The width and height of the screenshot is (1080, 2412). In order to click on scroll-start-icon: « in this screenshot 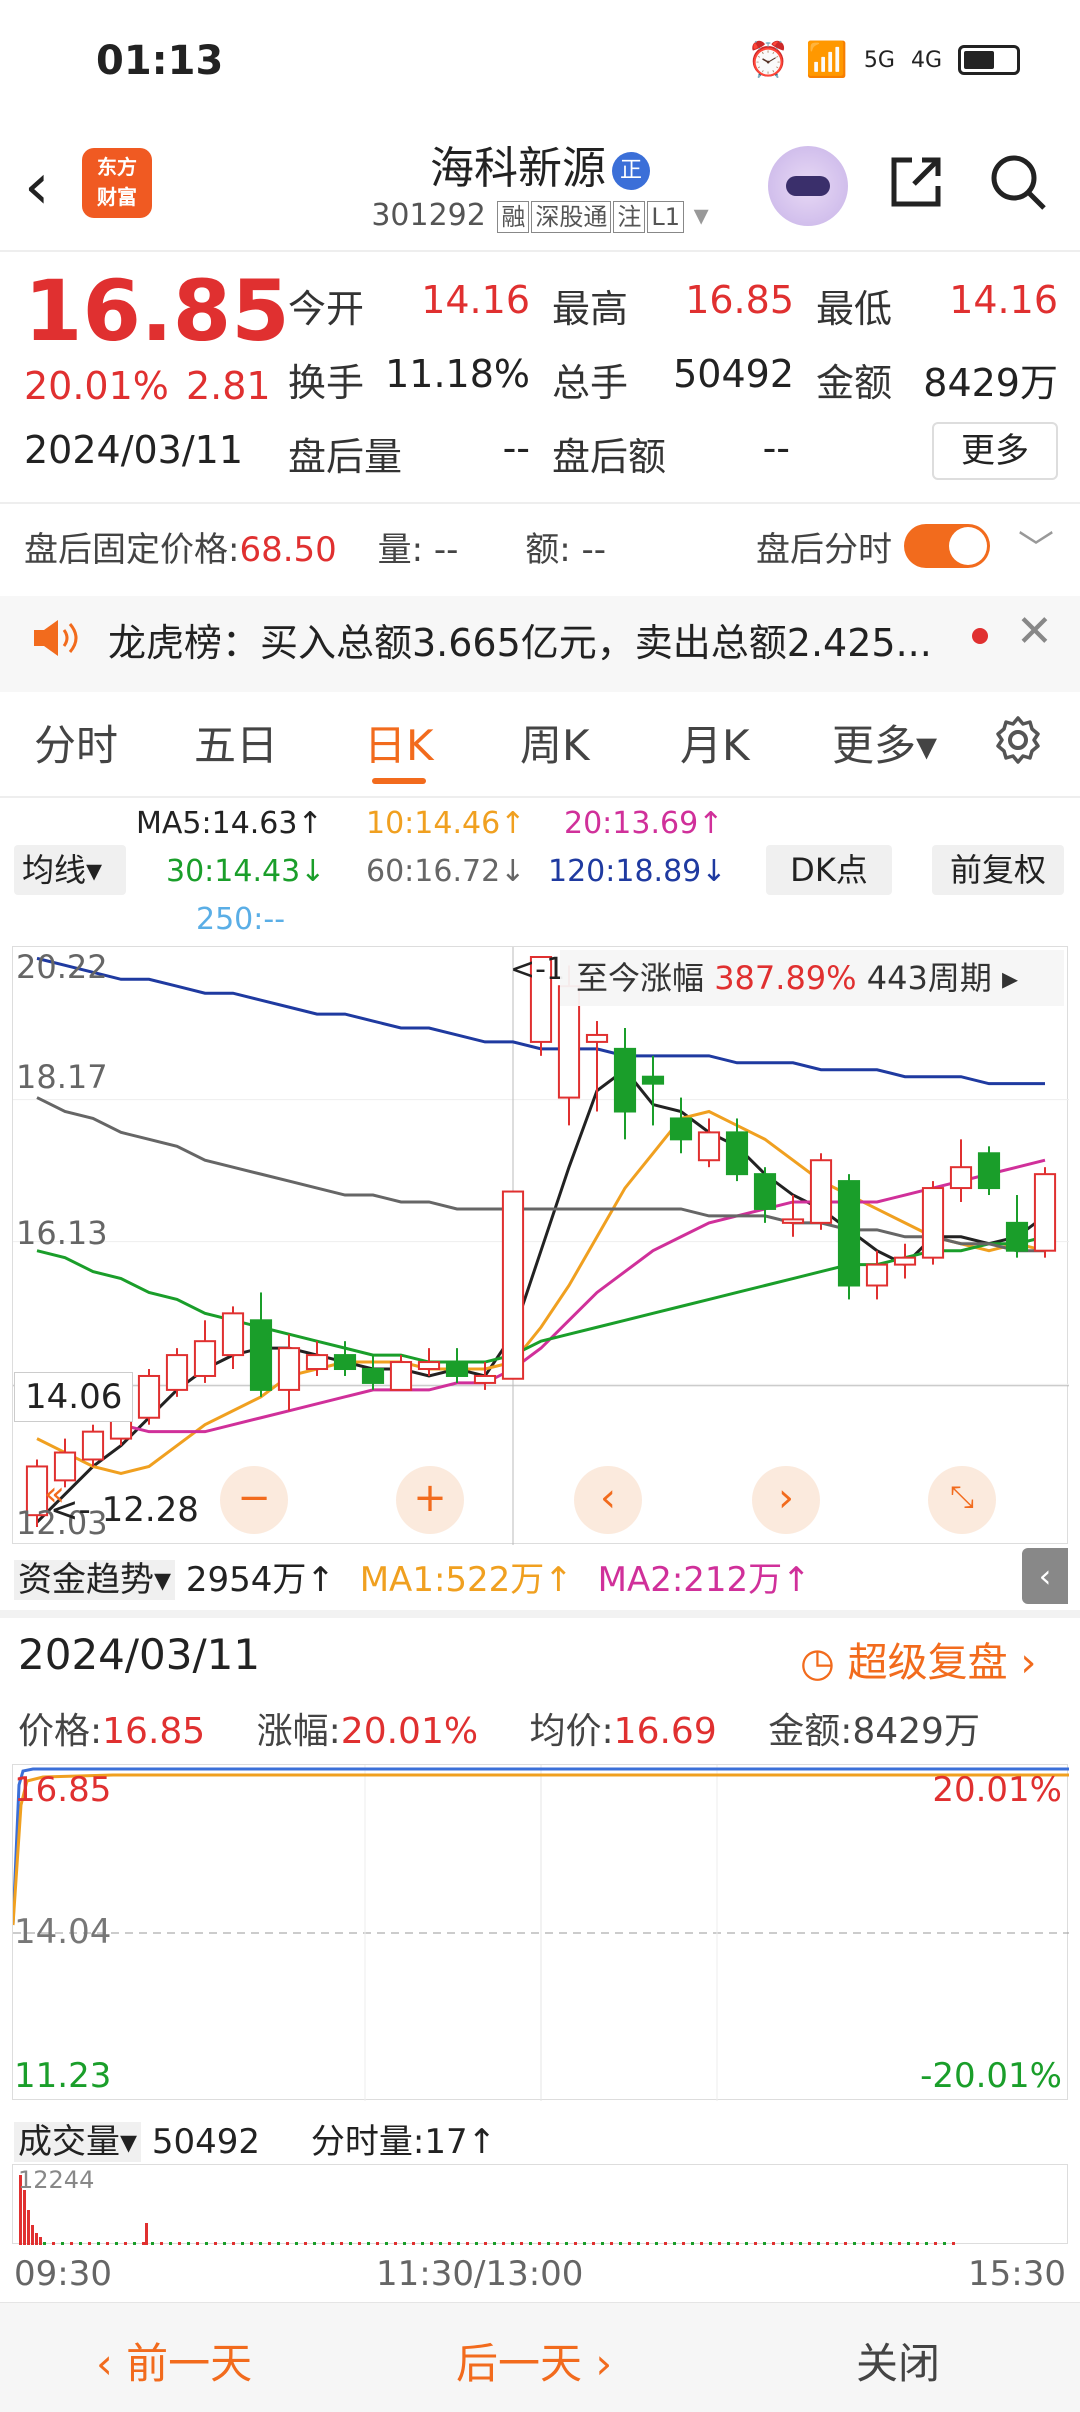, I will do `click(54, 1494)`.